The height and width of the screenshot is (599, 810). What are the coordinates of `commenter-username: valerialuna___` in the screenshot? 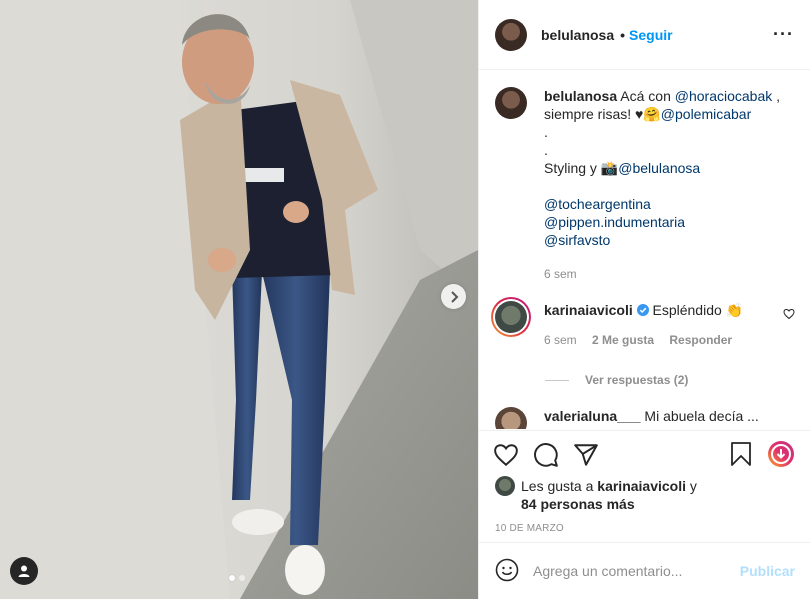 It's located at (592, 416).